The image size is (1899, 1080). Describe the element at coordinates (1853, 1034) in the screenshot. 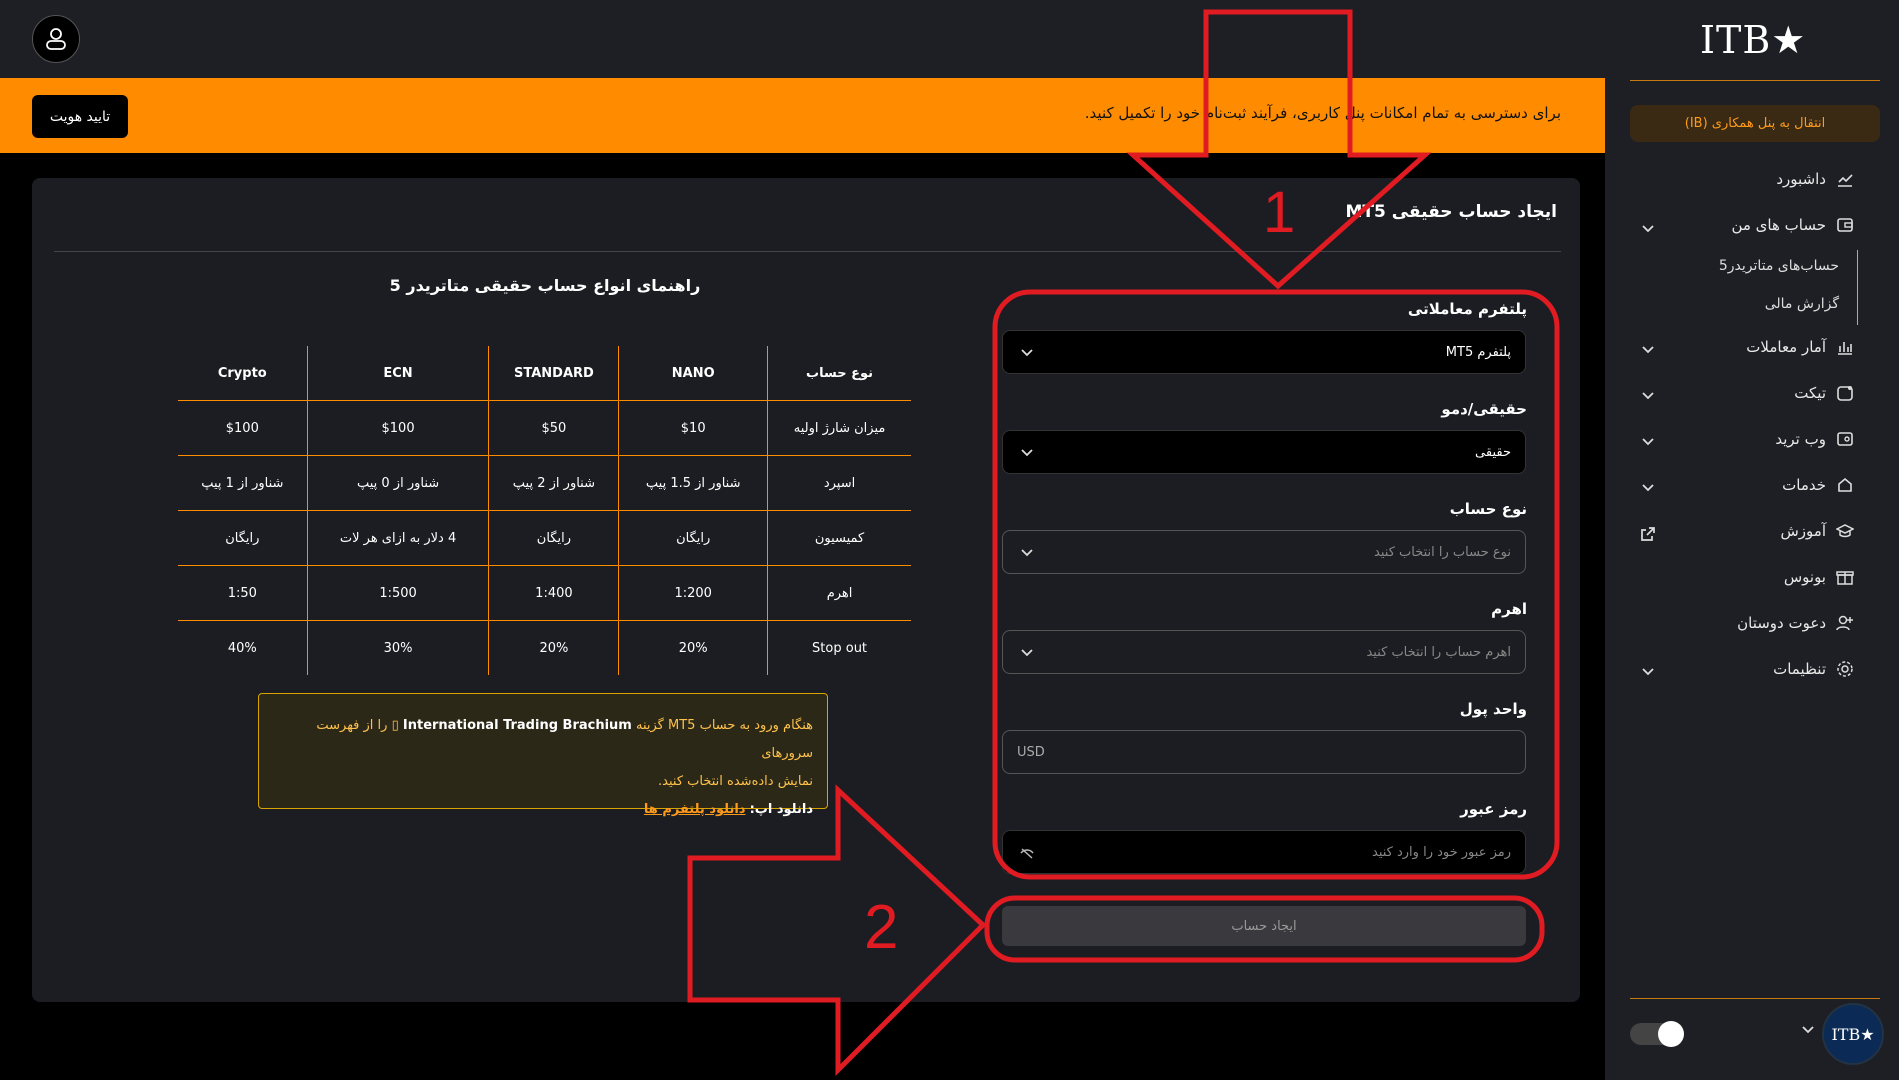

I see `avatar: ITB★` at that location.